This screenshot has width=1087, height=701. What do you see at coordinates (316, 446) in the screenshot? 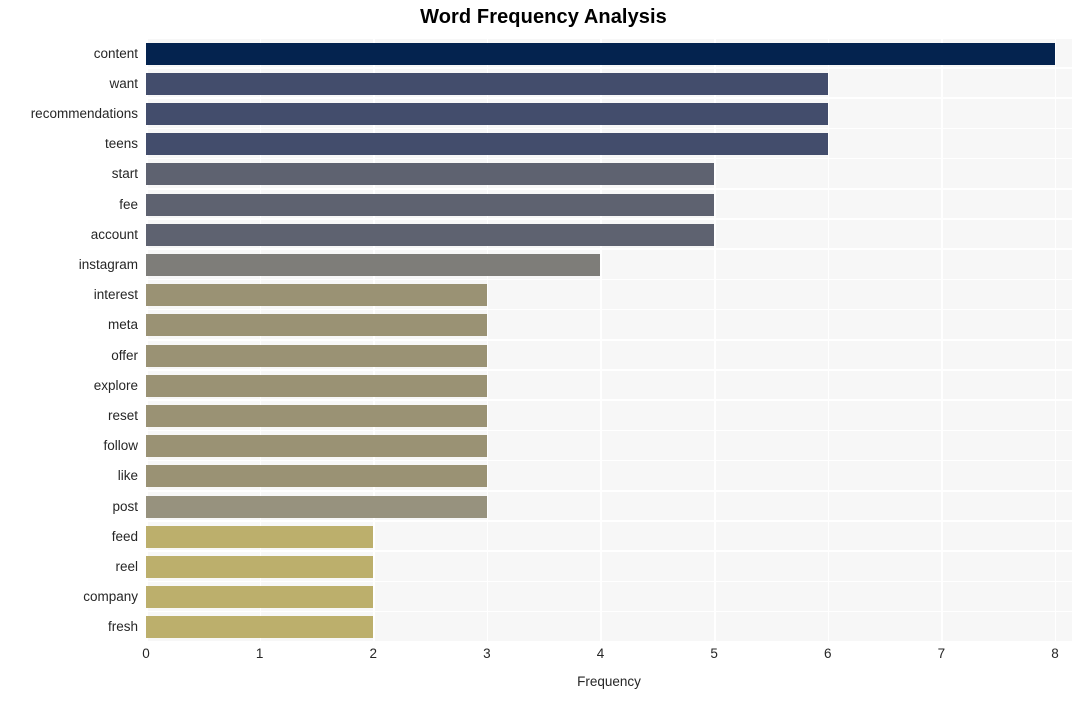
I see `bar-follow` at bounding box center [316, 446].